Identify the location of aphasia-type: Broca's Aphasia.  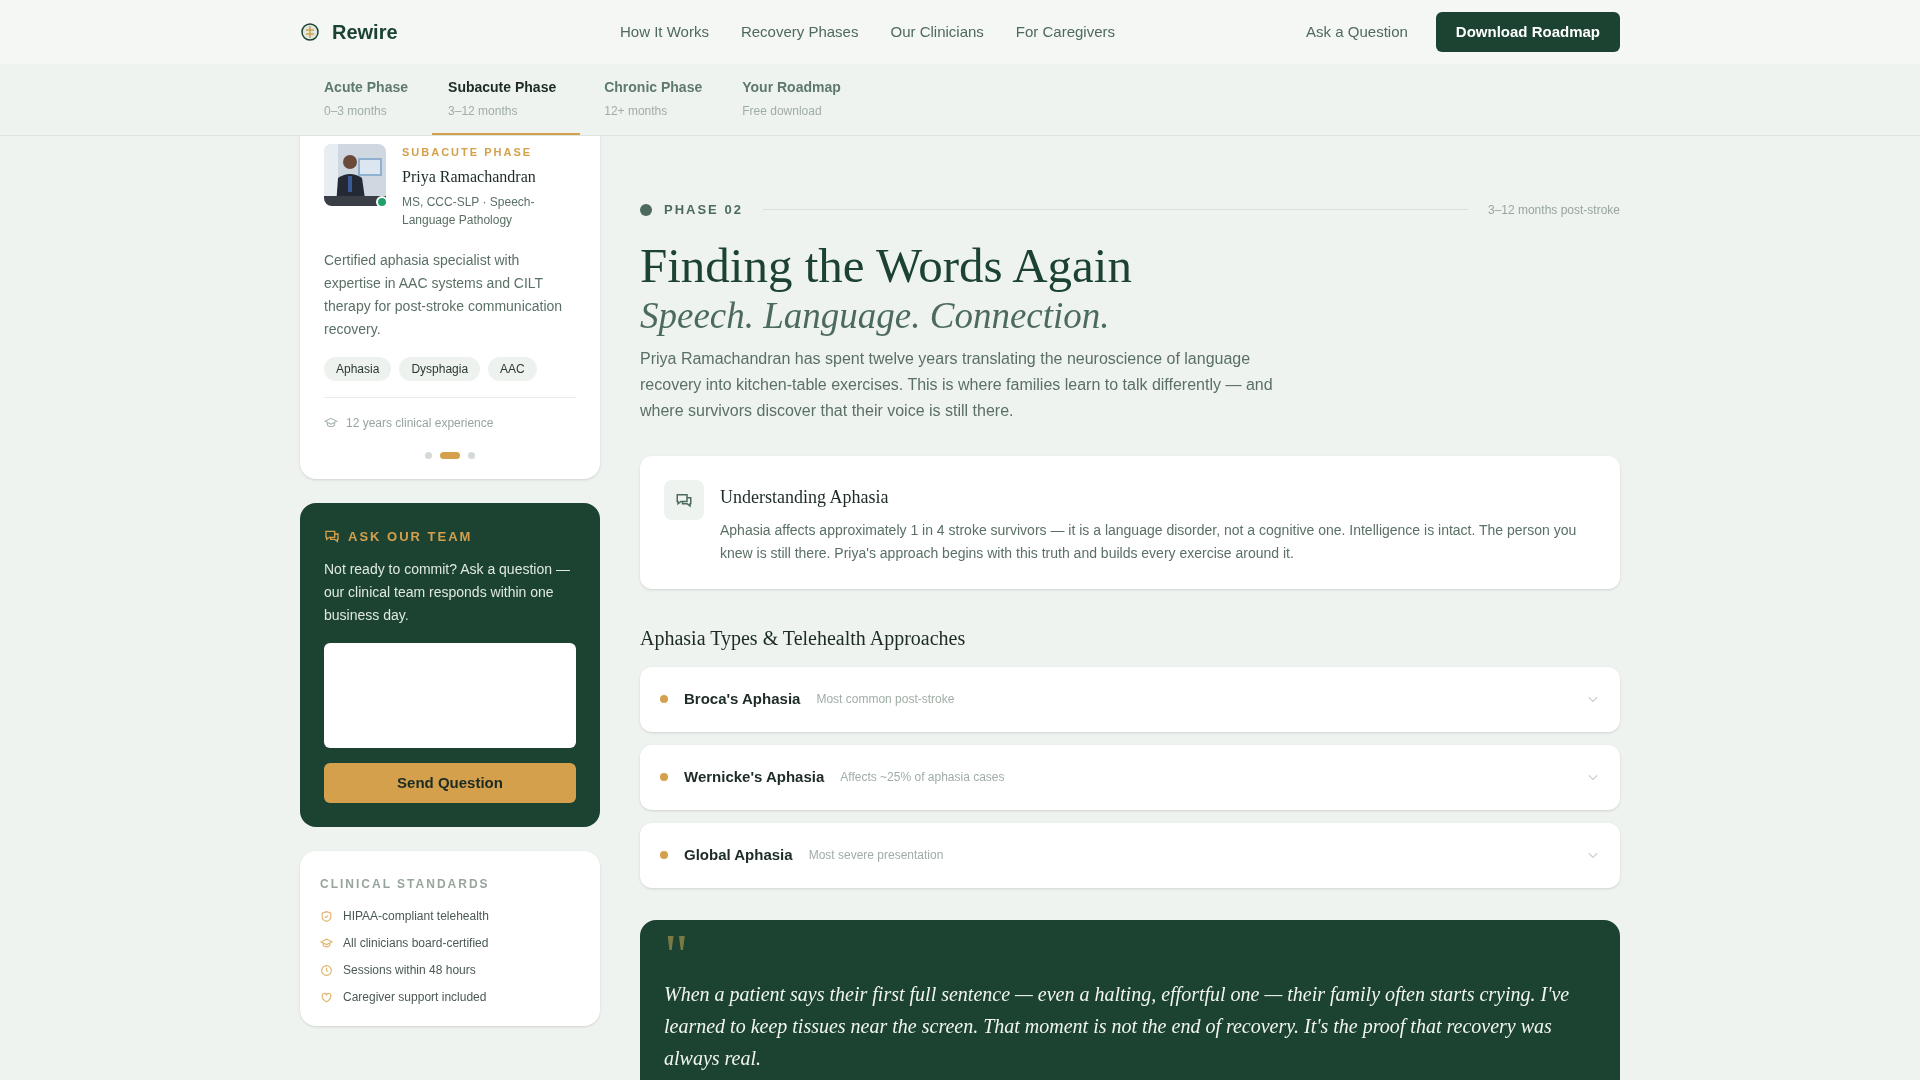
(742, 698).